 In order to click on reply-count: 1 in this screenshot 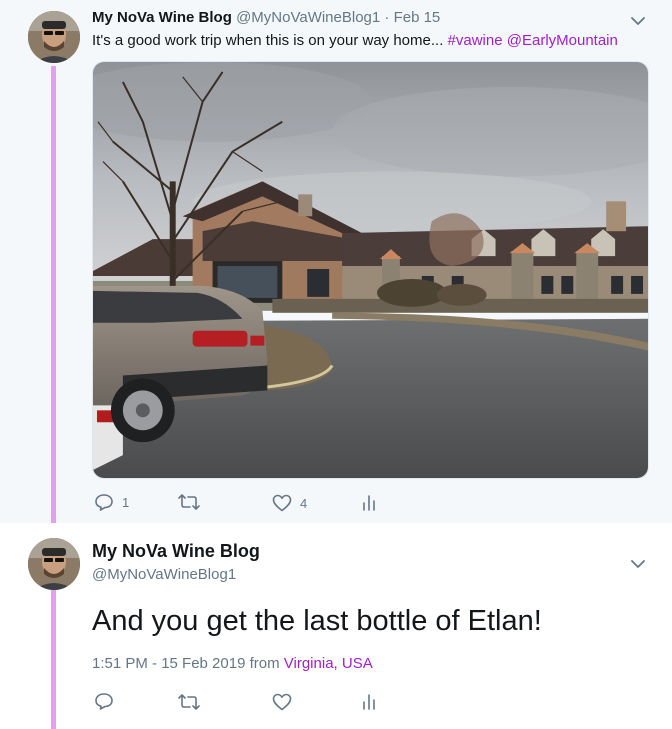, I will do `click(126, 502)`.